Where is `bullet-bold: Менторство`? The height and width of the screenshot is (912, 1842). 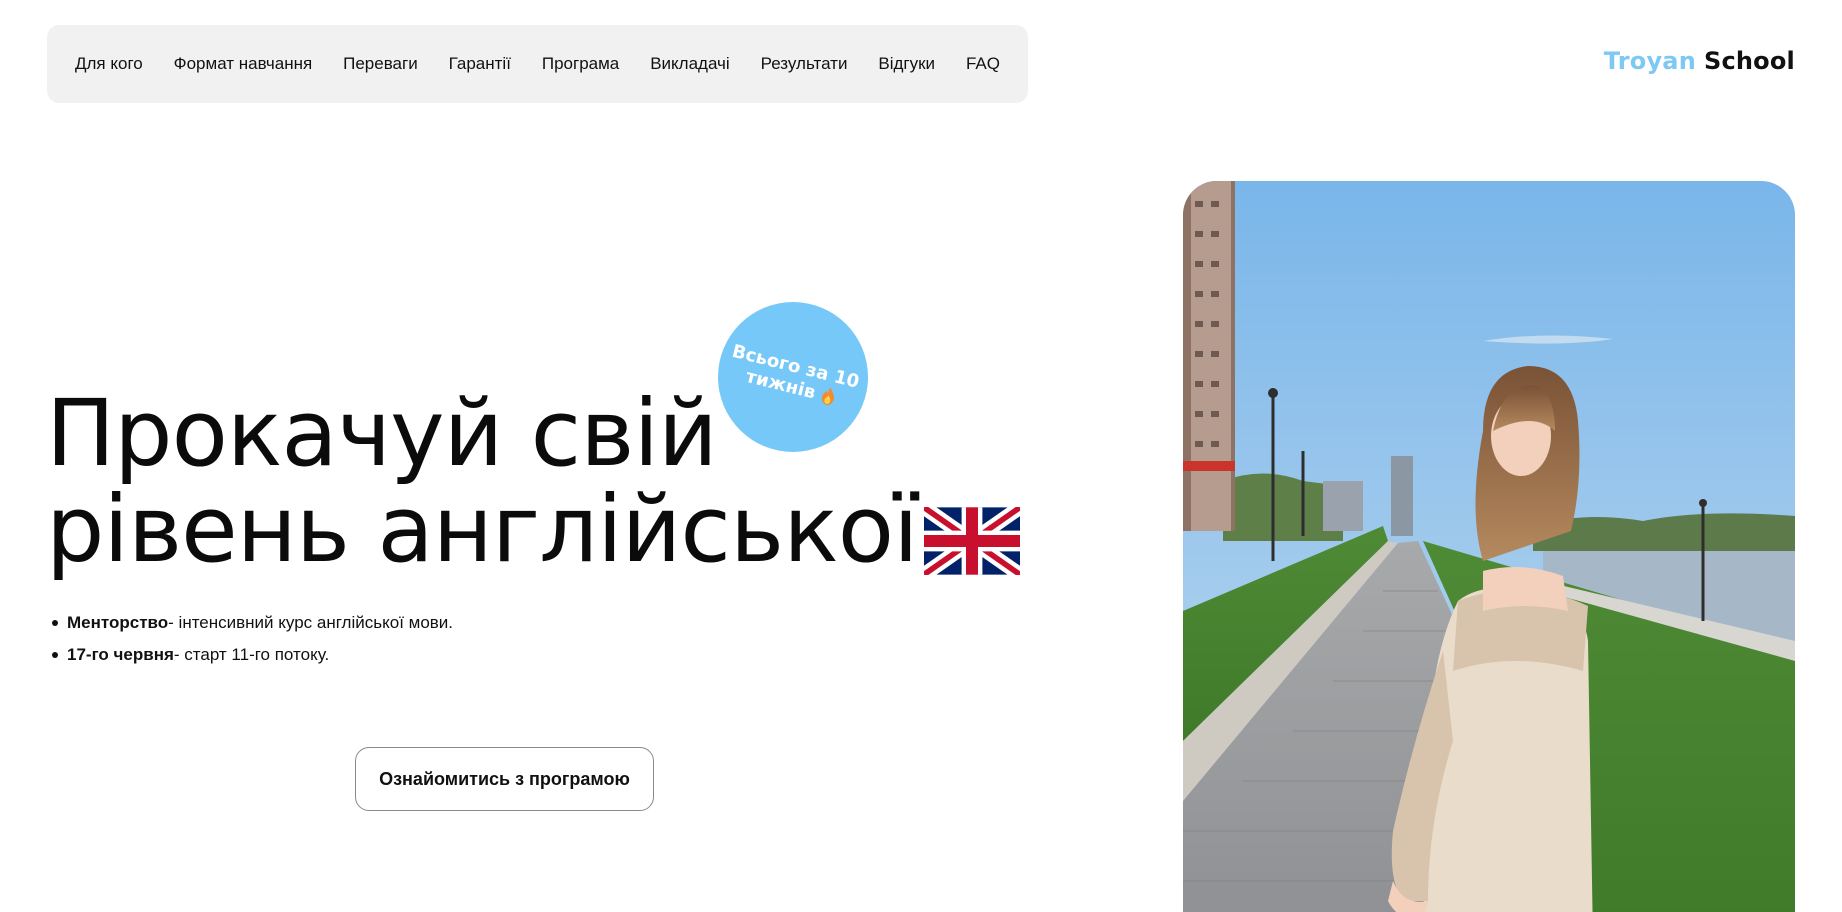 bullet-bold: Менторство is located at coordinates (118, 622).